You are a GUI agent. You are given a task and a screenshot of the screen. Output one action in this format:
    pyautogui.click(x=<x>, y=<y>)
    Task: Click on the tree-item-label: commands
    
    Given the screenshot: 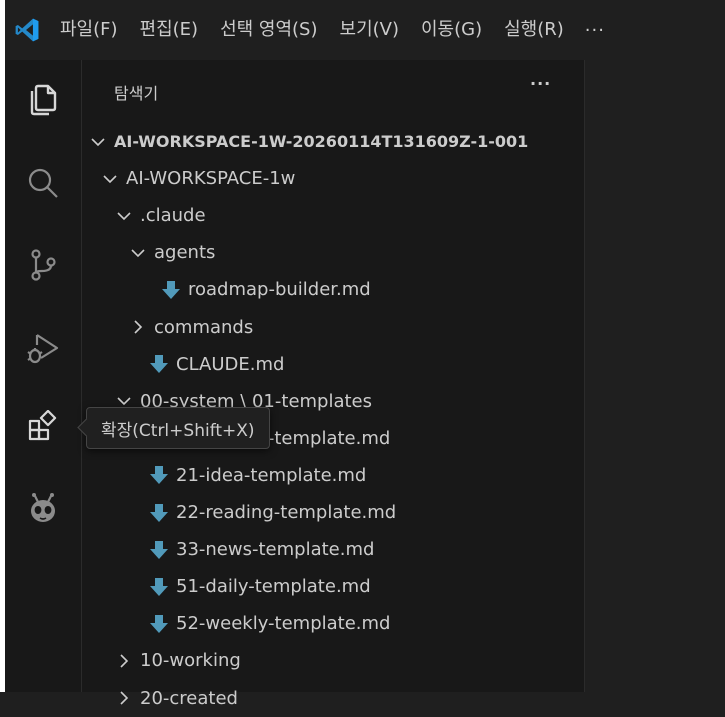 What is the action you would take?
    pyautogui.click(x=204, y=327)
    